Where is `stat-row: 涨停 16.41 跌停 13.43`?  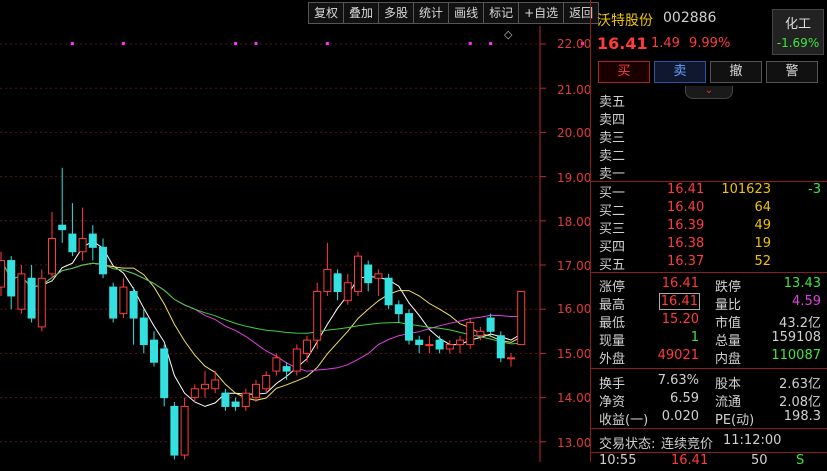
stat-row: 涨停 16.41 跌停 13.43 is located at coordinates (709, 285).